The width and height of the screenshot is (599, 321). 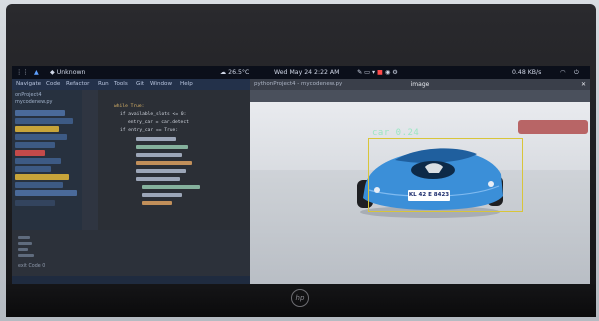 What do you see at coordinates (153, 114) in the screenshot?
I see `code-line: if available_slots <= 0:` at bounding box center [153, 114].